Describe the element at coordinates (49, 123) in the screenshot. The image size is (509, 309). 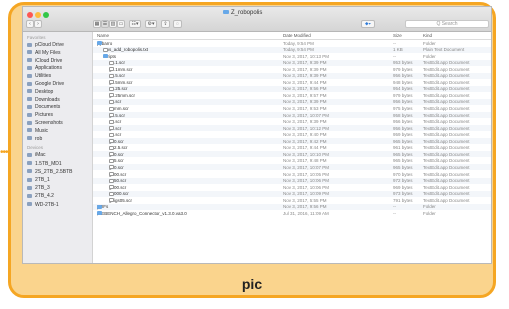
I see `sidebar-item-label: Screenshots` at that location.